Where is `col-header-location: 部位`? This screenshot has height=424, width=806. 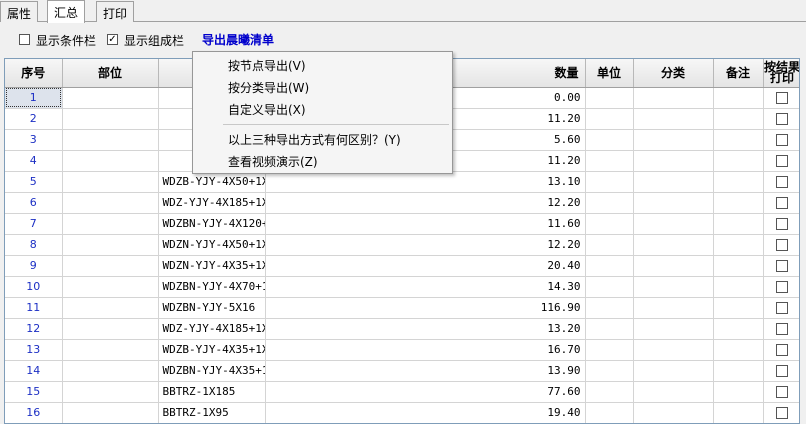
col-header-location: 部位 is located at coordinates (110, 73).